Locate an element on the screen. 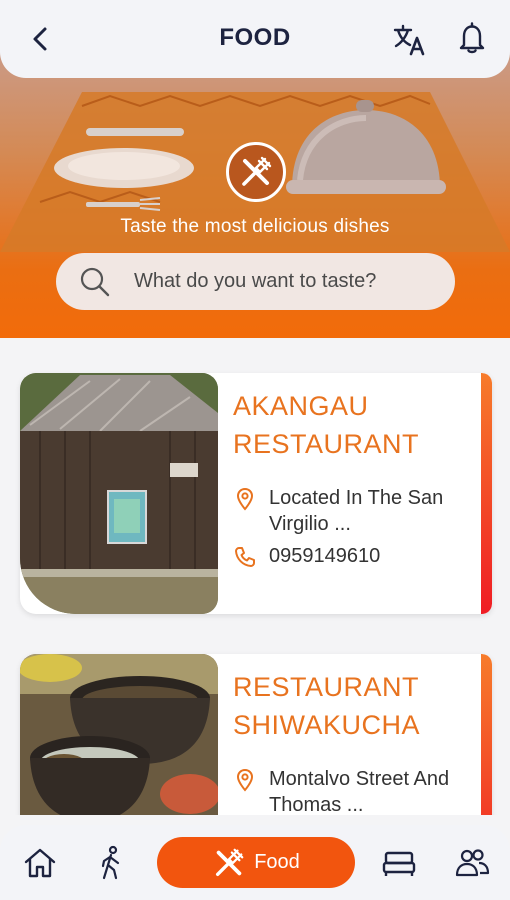  restaurant-phone: 0959149610 is located at coordinates (369, 556).